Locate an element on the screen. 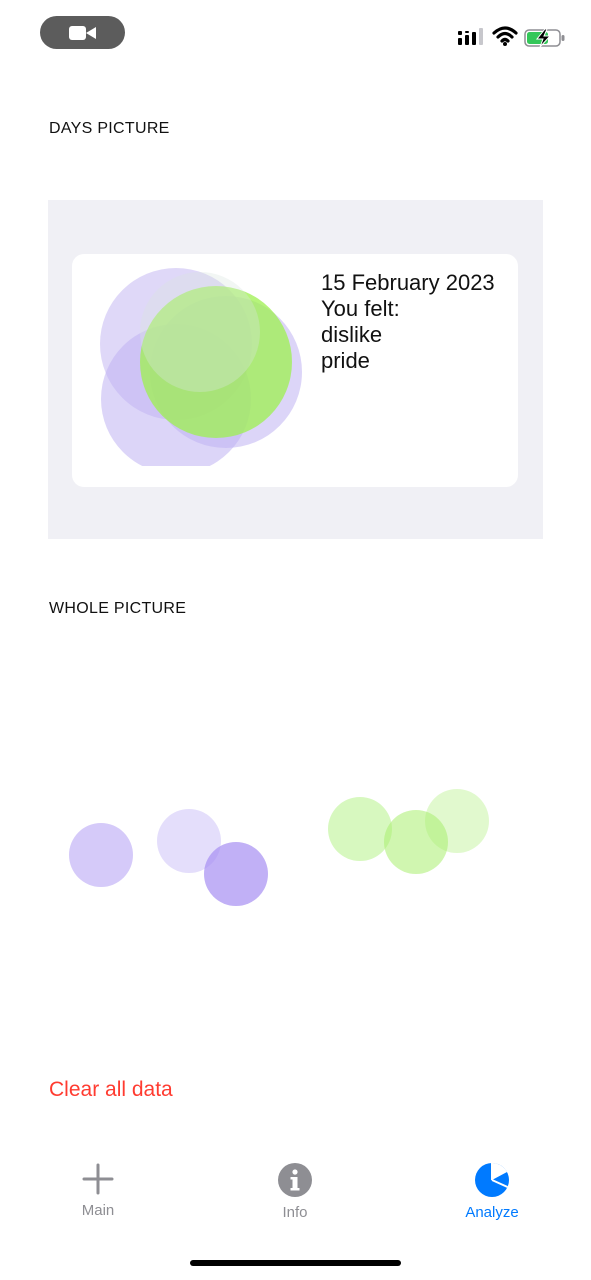 The width and height of the screenshot is (591, 1280). tab-main: Main is located at coordinates (98, 1190).